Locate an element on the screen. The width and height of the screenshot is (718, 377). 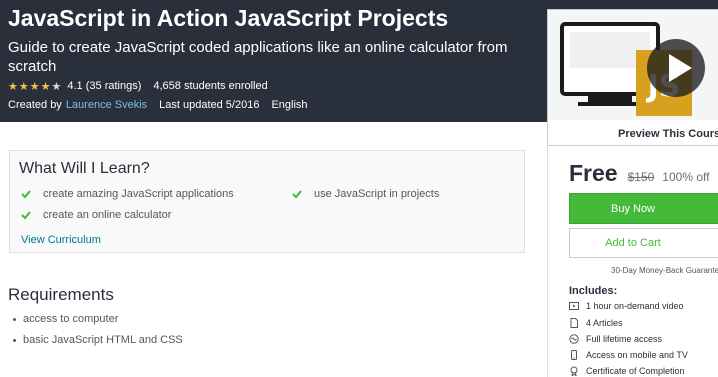
includes-label: 4 Articles is located at coordinates (604, 323).